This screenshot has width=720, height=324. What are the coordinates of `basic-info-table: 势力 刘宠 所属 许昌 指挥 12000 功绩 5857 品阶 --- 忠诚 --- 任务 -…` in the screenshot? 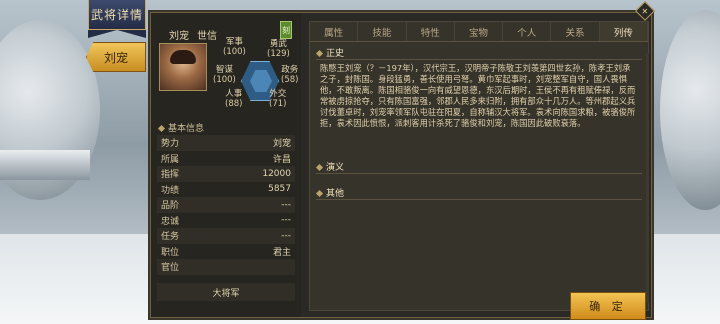 It's located at (226, 205).